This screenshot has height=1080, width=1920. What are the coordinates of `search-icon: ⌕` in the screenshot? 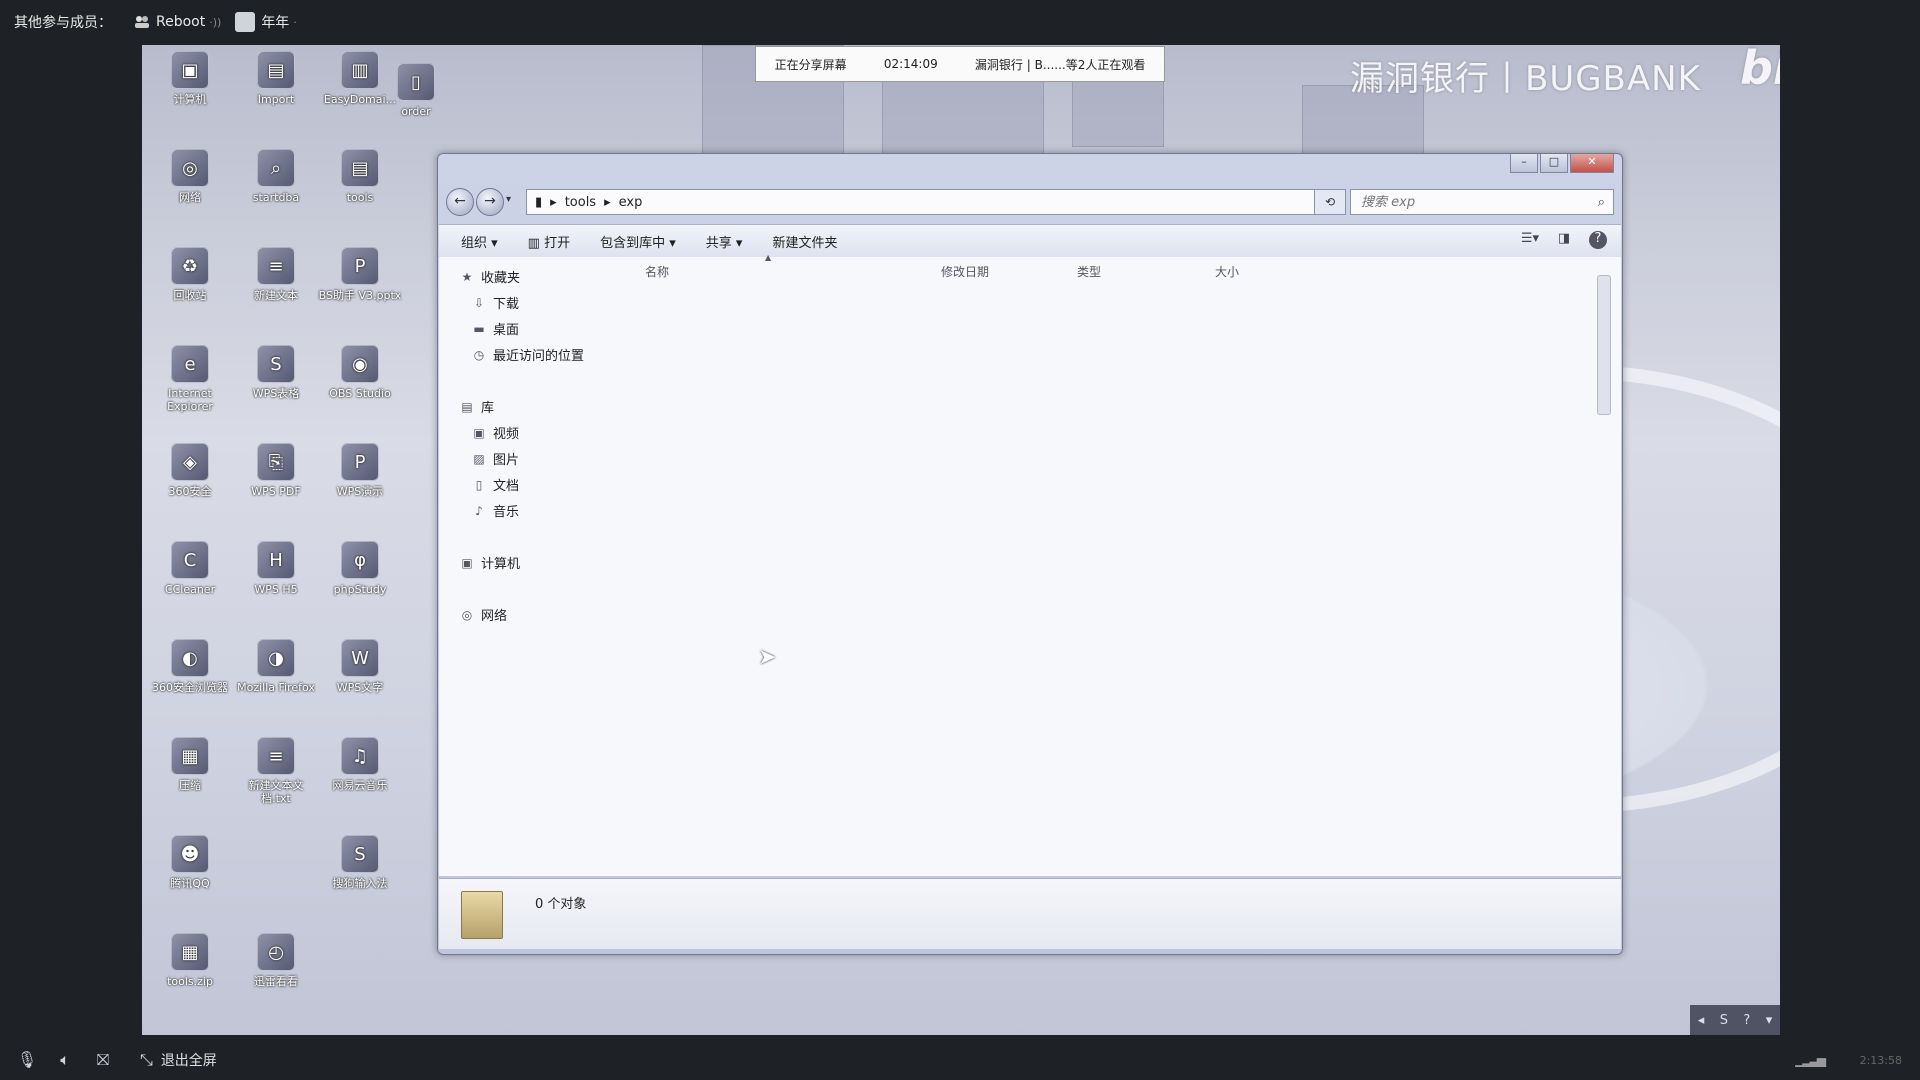 It's located at (276, 168).